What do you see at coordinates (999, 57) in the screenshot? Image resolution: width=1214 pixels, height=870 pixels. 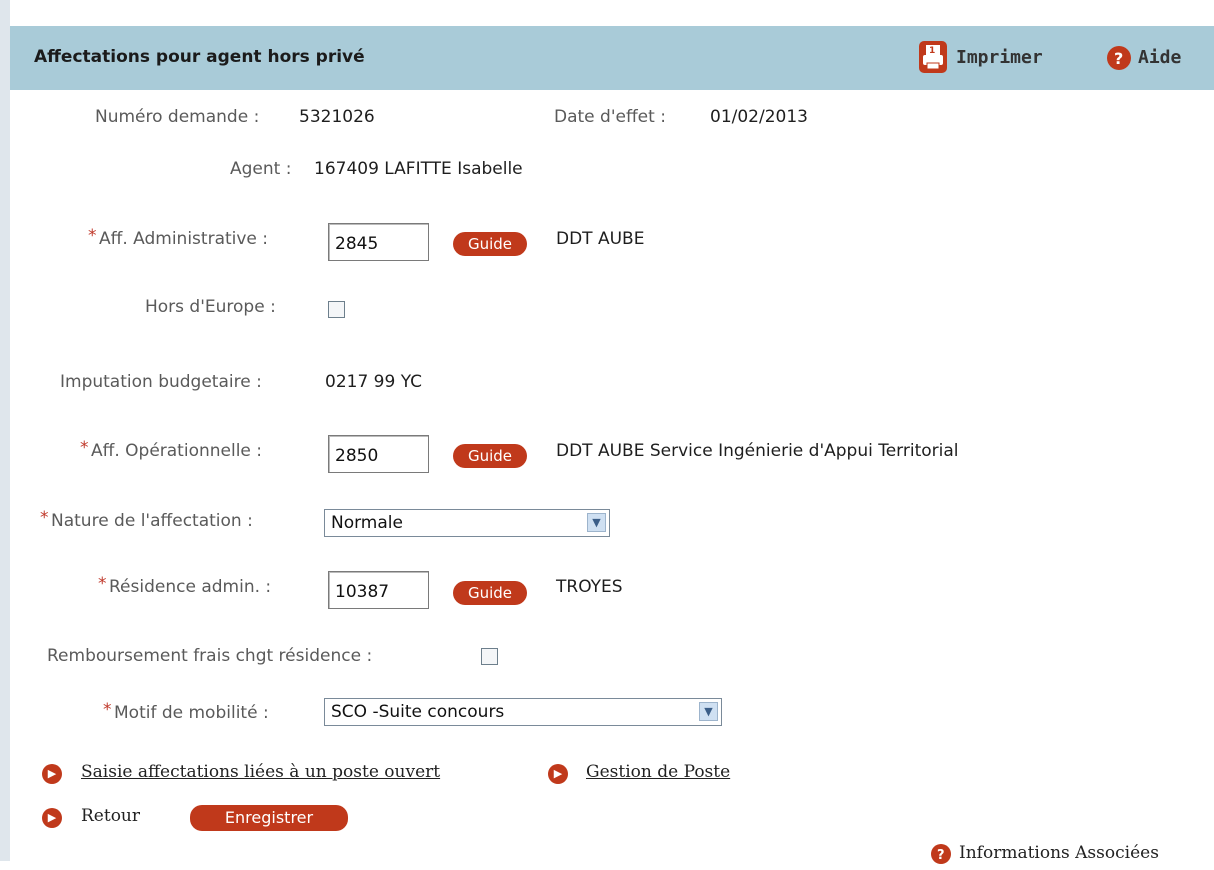 I see `print-label: Imprimer` at bounding box center [999, 57].